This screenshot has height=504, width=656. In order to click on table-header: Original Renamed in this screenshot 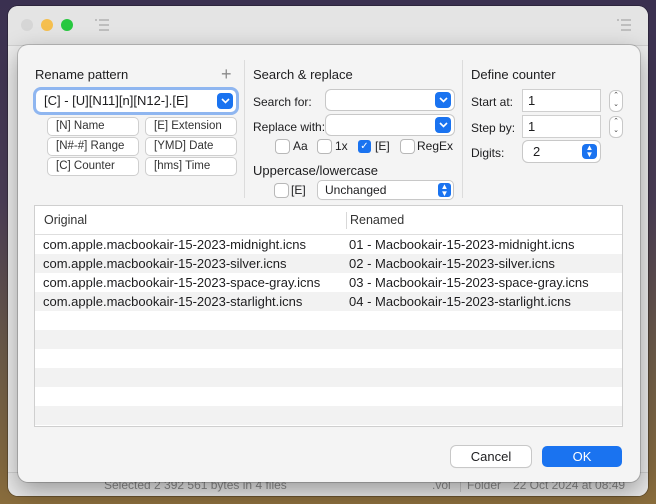, I will do `click(328, 220)`.